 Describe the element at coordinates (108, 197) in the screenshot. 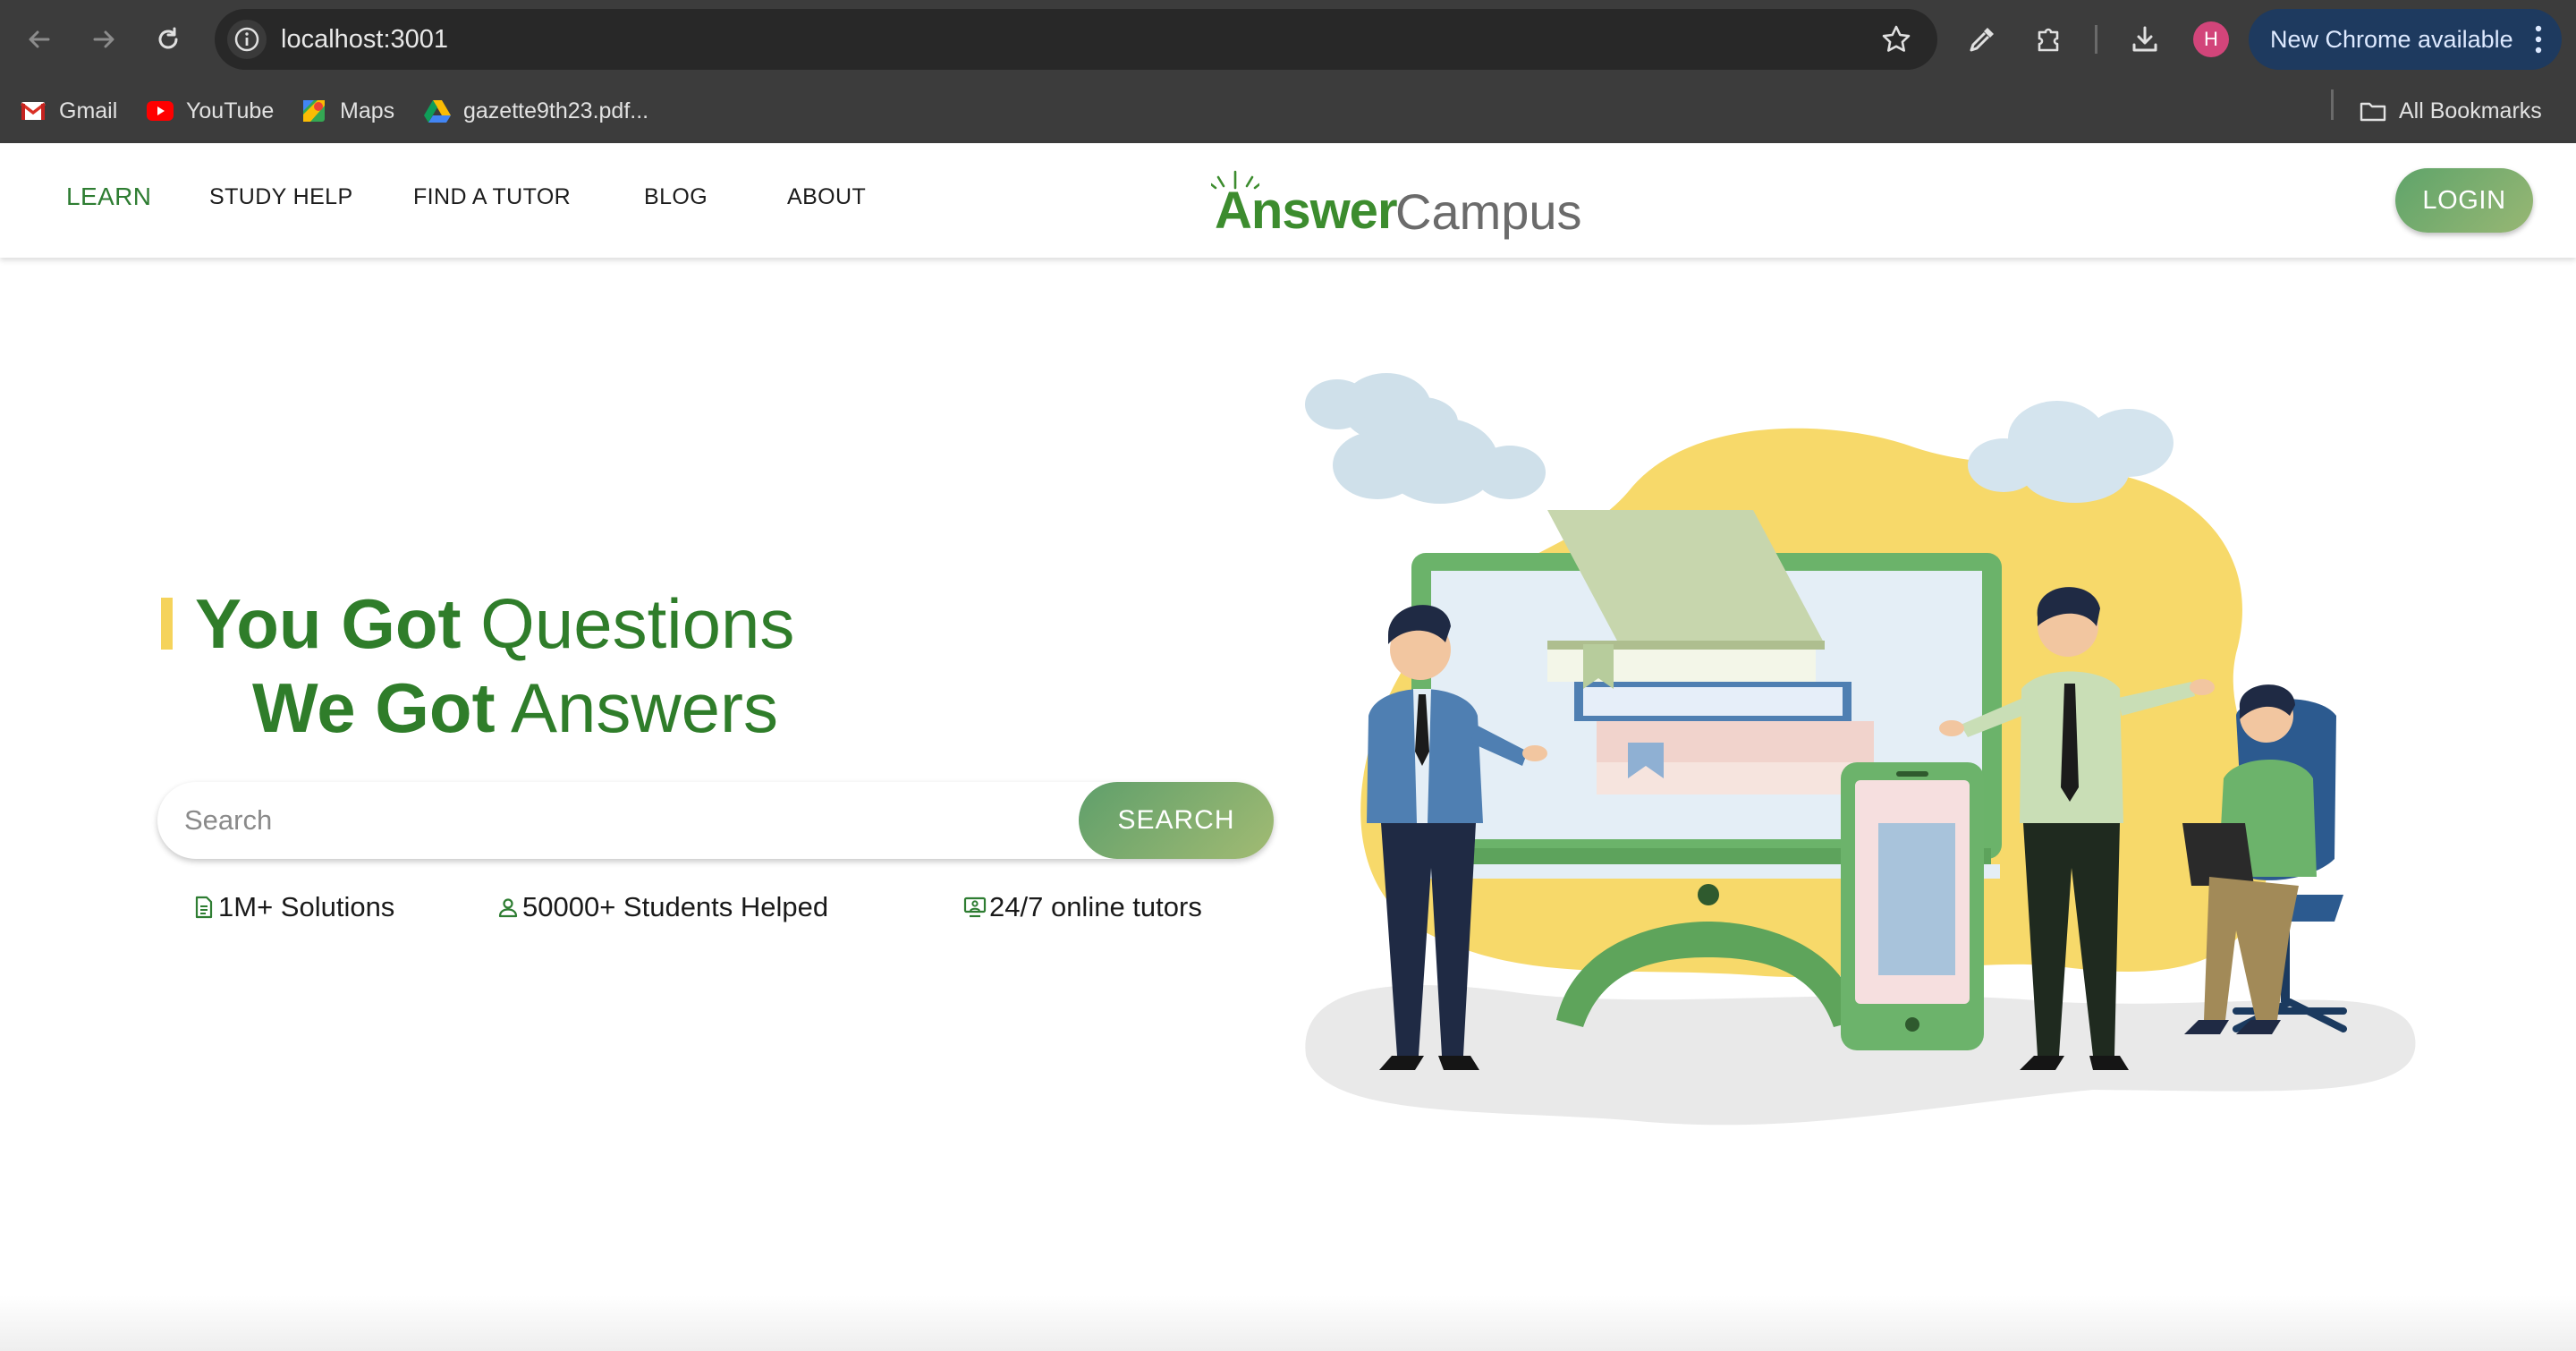

I see `nav-learn: LEARN` at that location.